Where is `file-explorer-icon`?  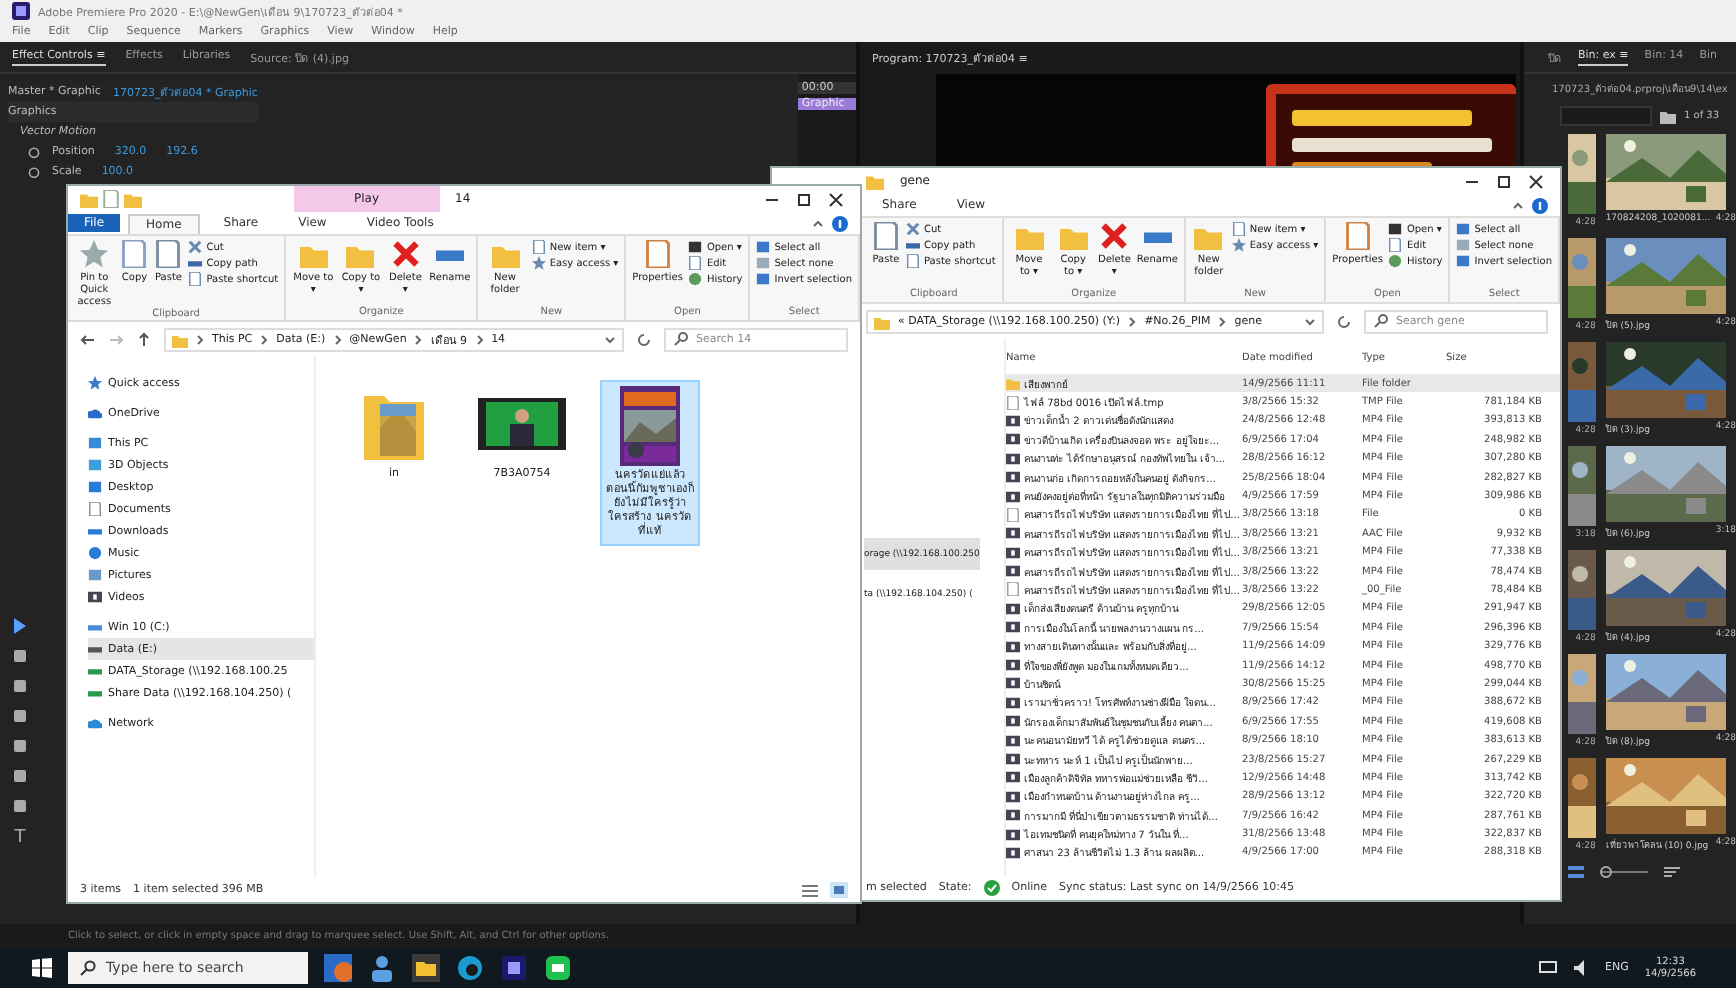 file-explorer-icon is located at coordinates (426, 968).